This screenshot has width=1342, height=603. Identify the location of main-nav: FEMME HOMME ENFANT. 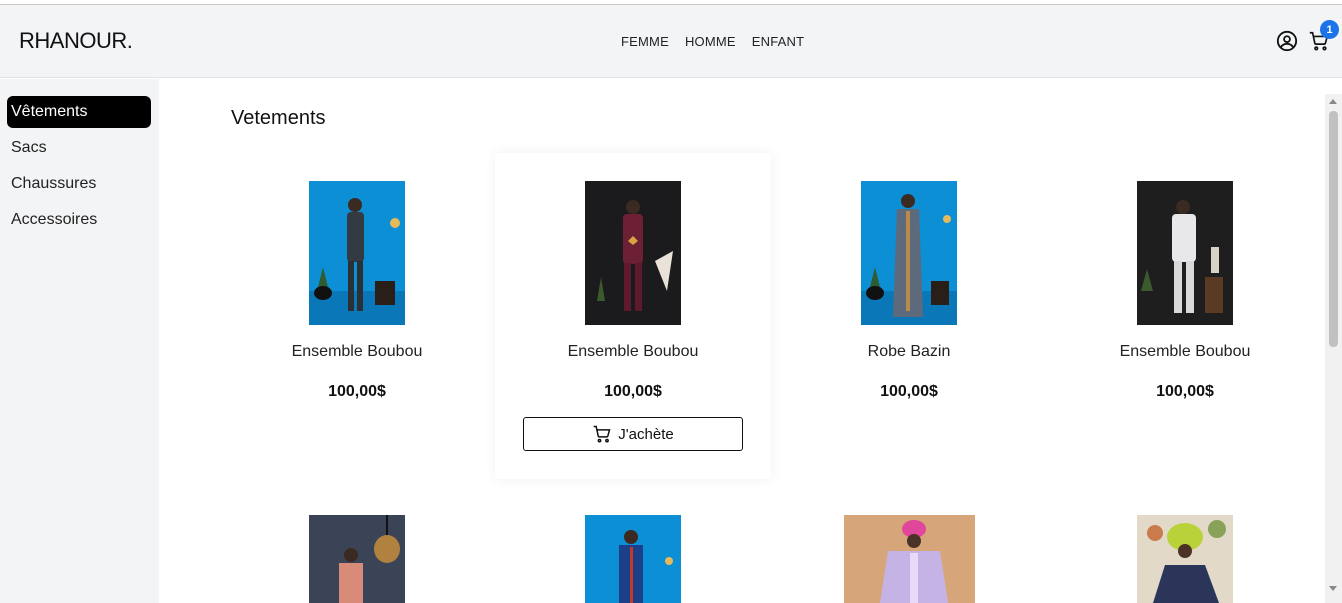
(712, 41).